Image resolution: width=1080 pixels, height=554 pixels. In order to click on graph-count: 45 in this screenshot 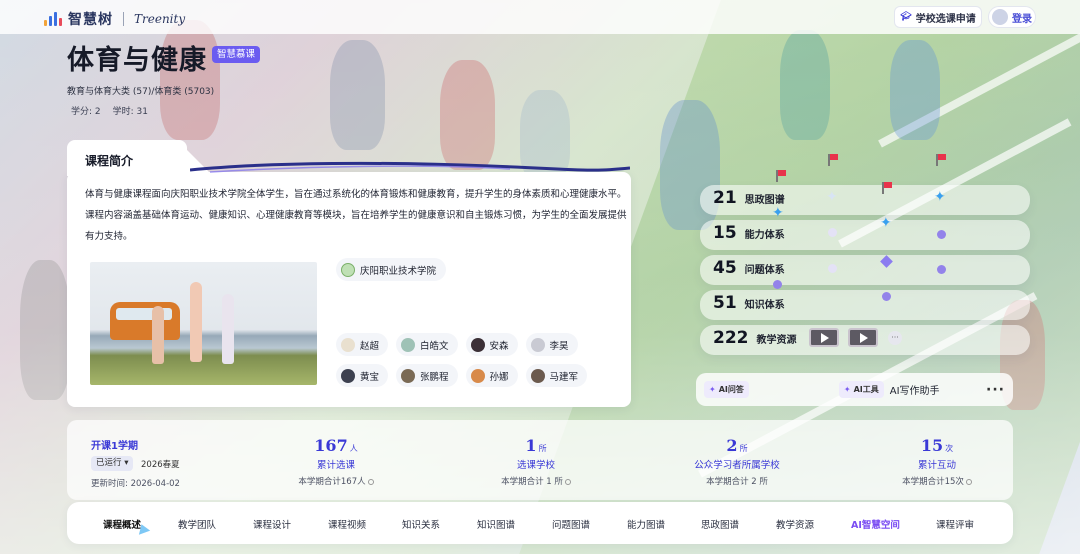, I will do `click(725, 268)`.